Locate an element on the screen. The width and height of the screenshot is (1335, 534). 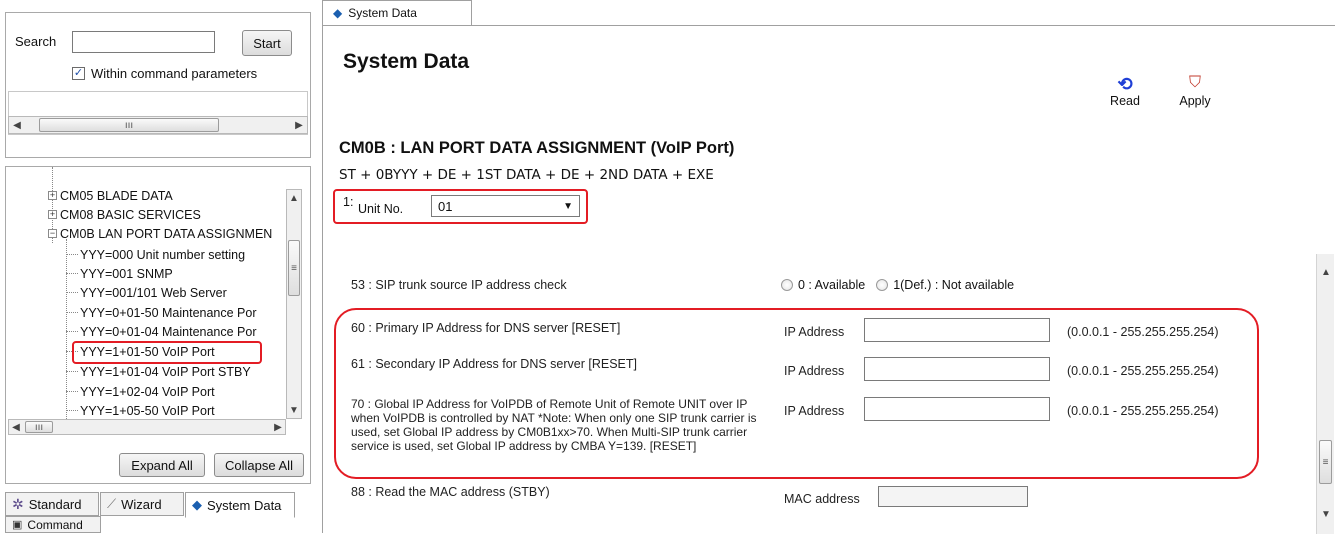
collapse-icon: − is located at coordinates (52, 233).